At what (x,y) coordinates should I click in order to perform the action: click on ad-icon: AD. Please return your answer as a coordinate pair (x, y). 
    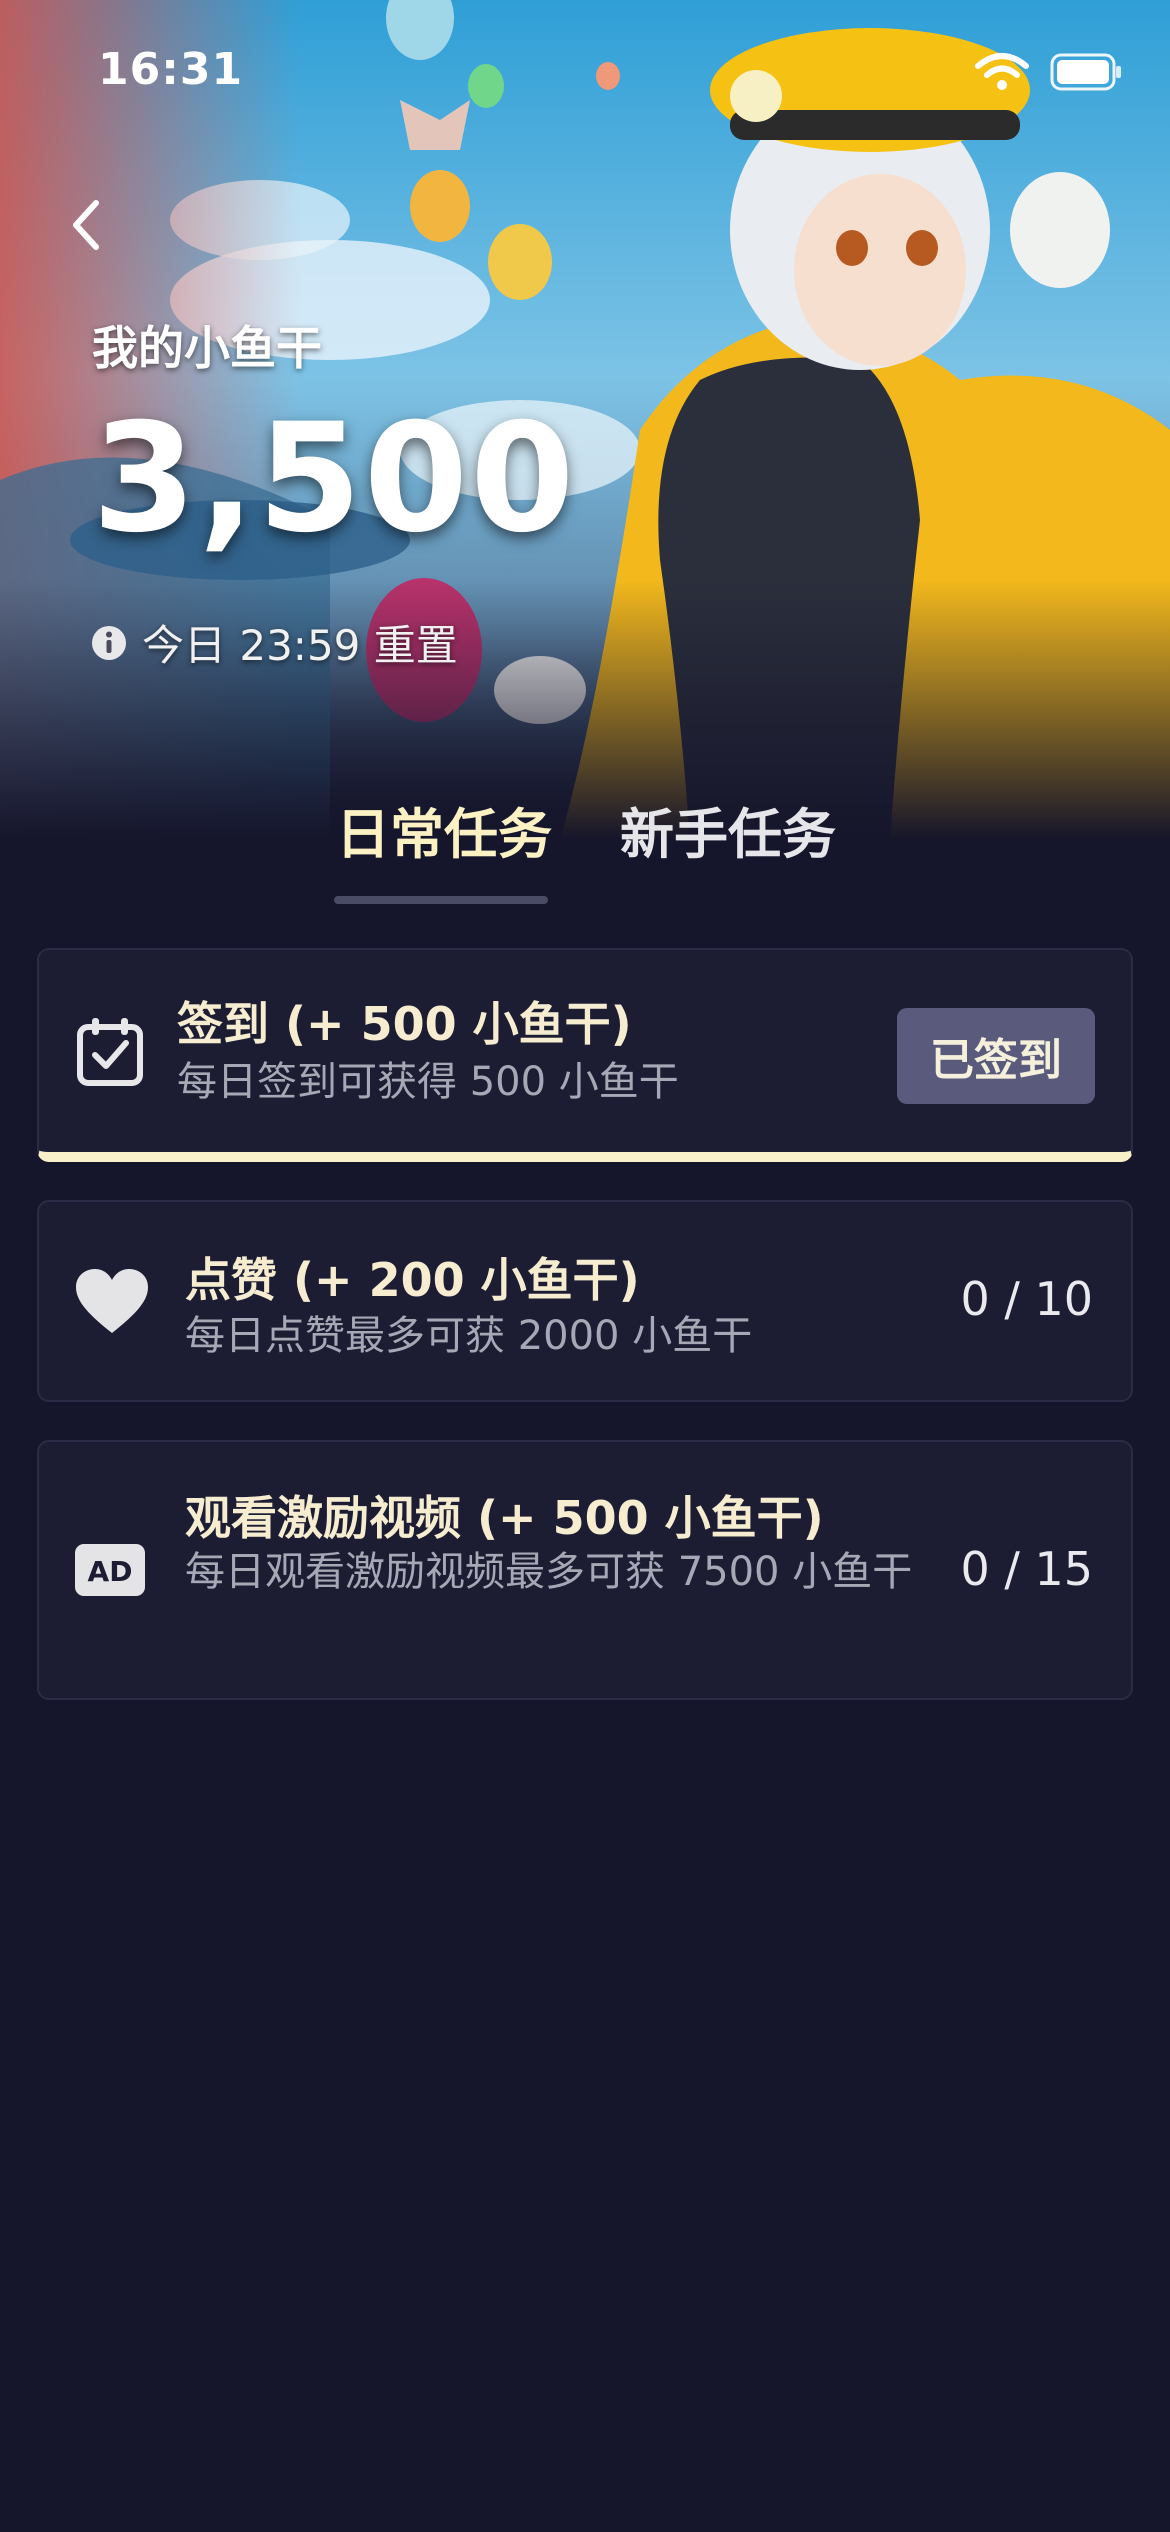
    Looking at the image, I should click on (110, 1570).